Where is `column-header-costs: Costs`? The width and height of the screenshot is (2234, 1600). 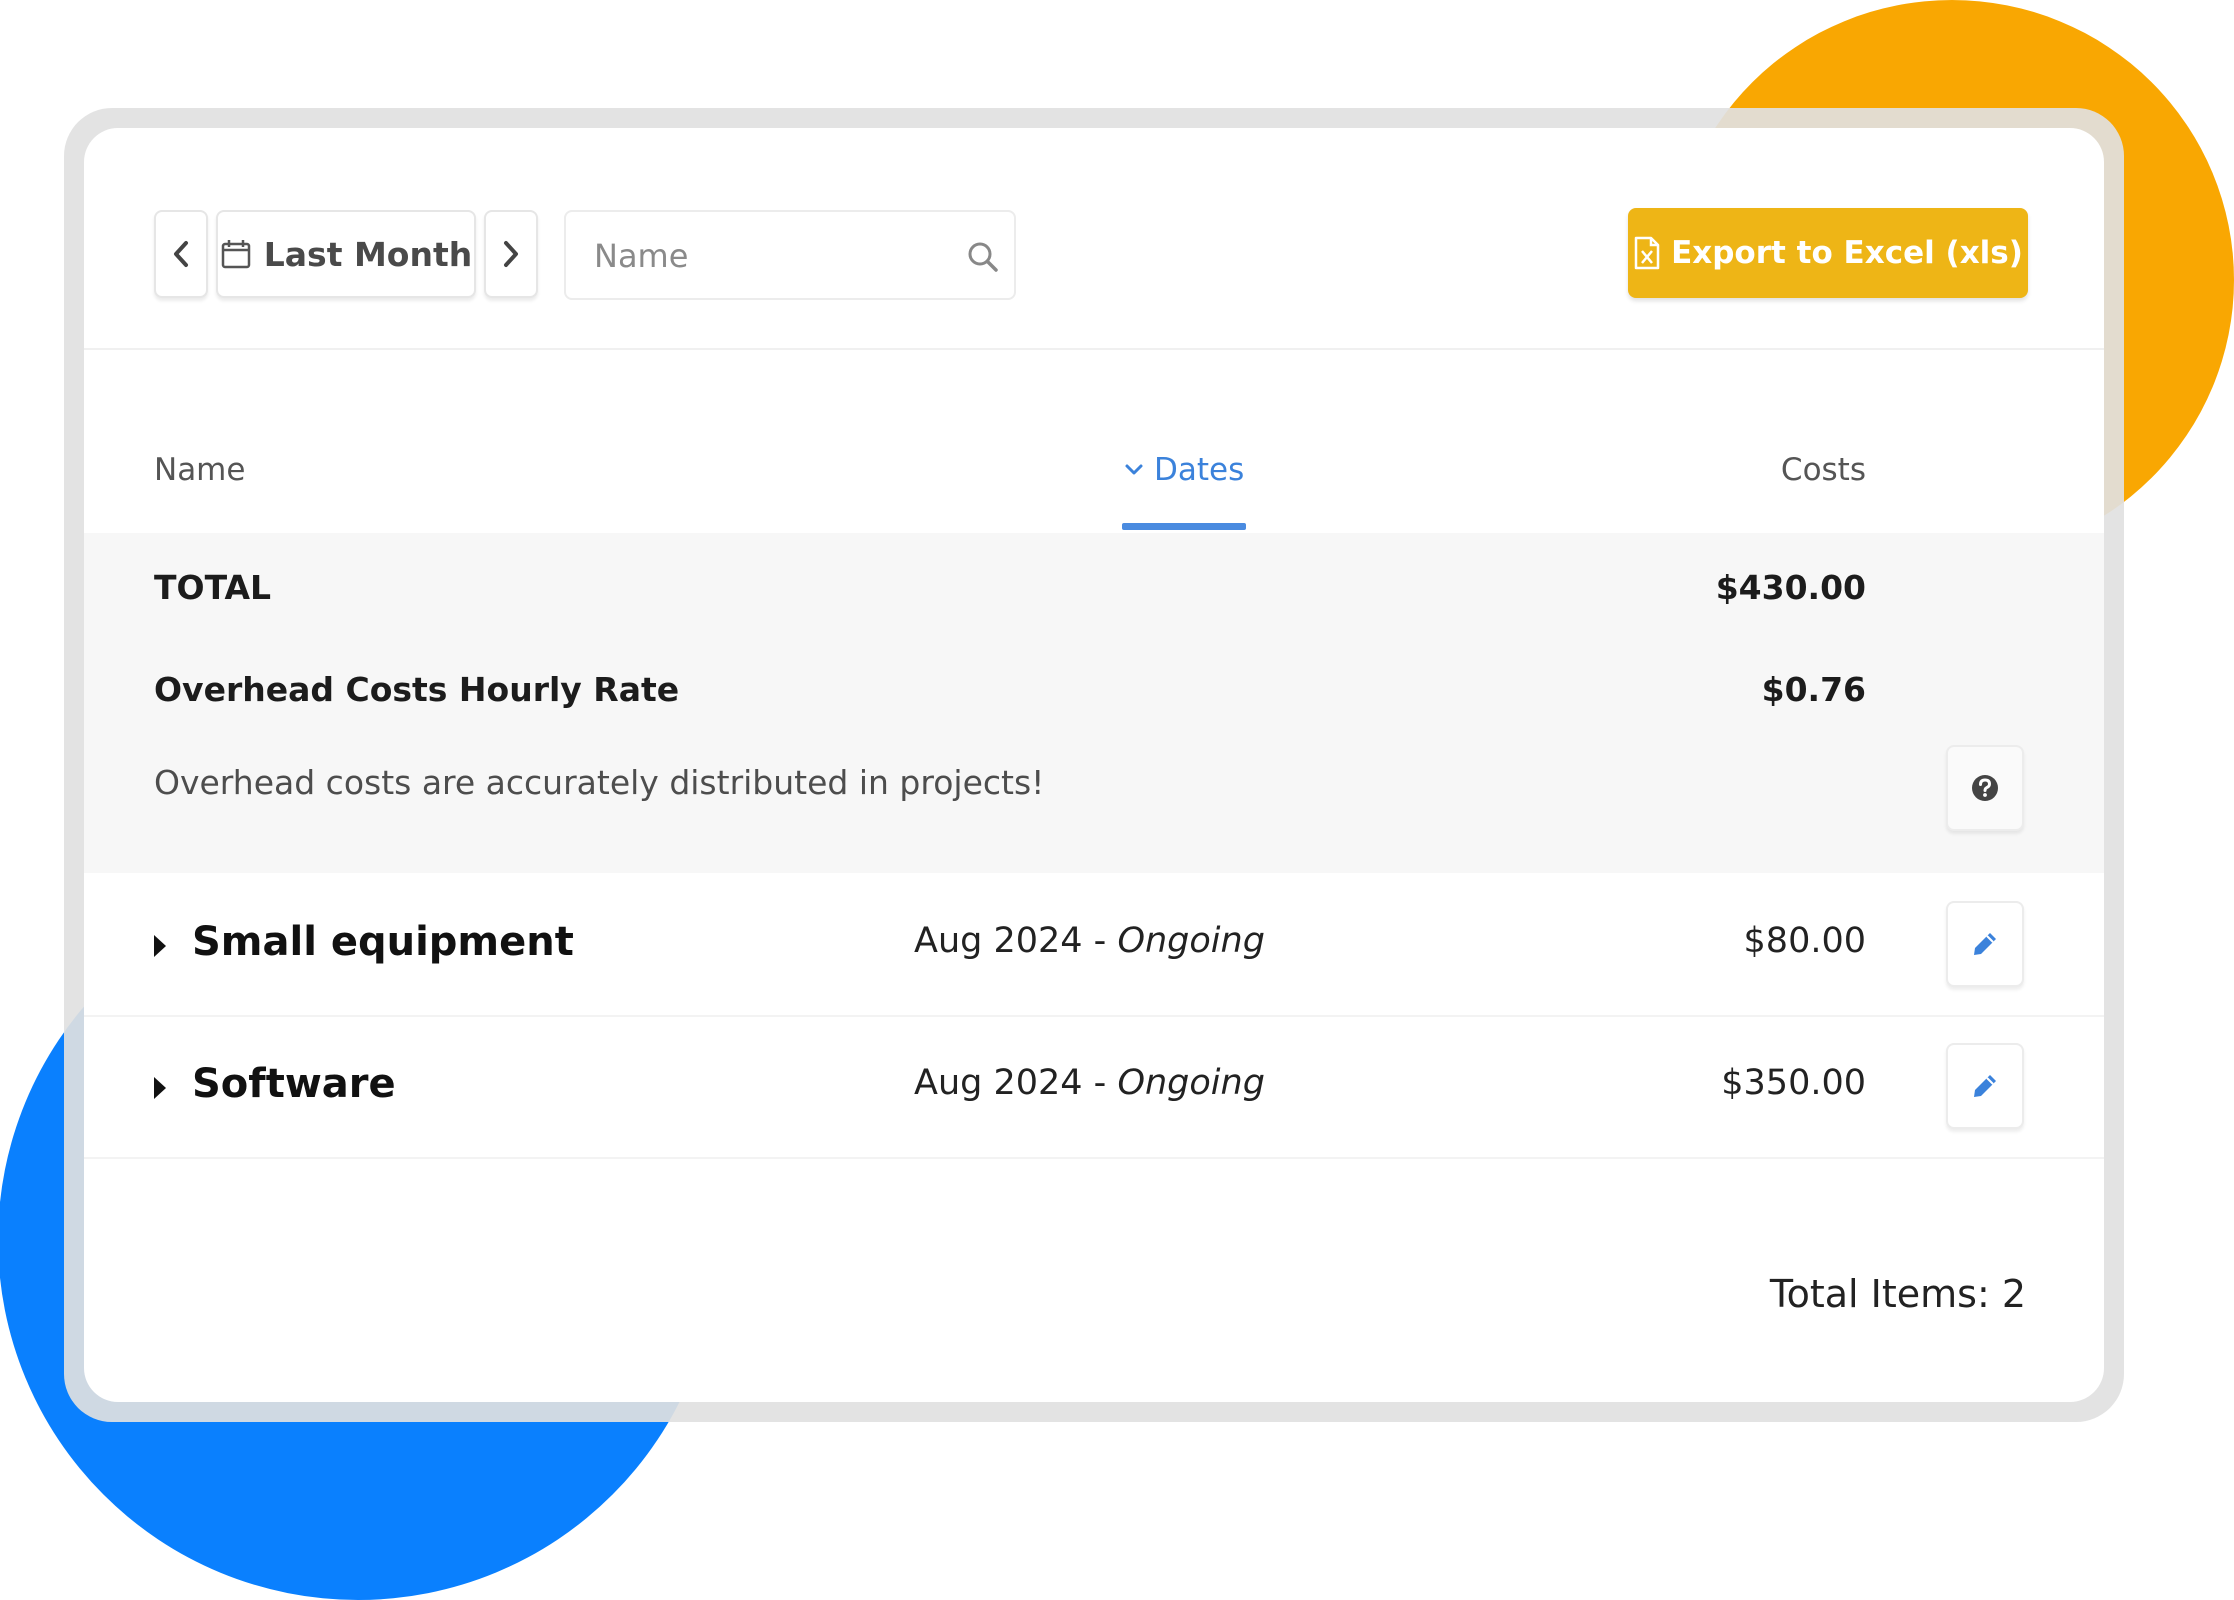
column-header-costs: Costs is located at coordinates (1823, 470).